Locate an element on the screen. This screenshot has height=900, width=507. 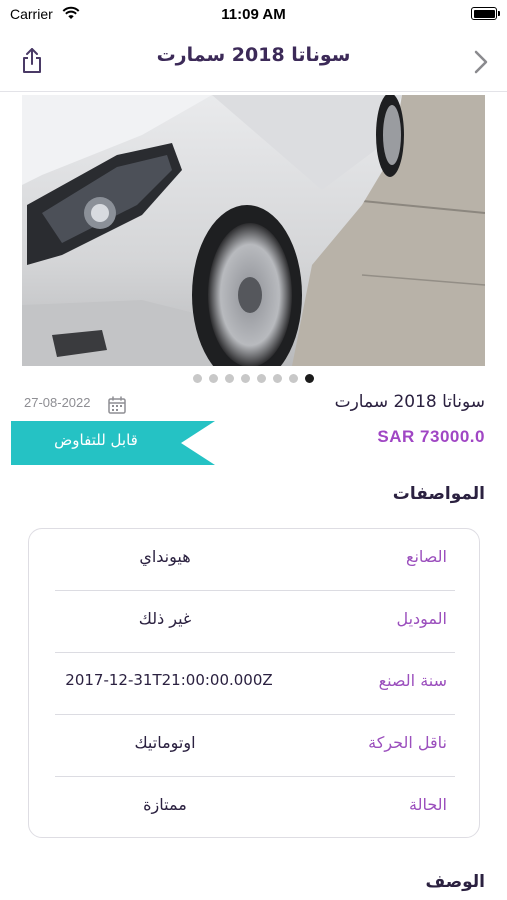
spec-label: الحالة is located at coordinates (428, 804).